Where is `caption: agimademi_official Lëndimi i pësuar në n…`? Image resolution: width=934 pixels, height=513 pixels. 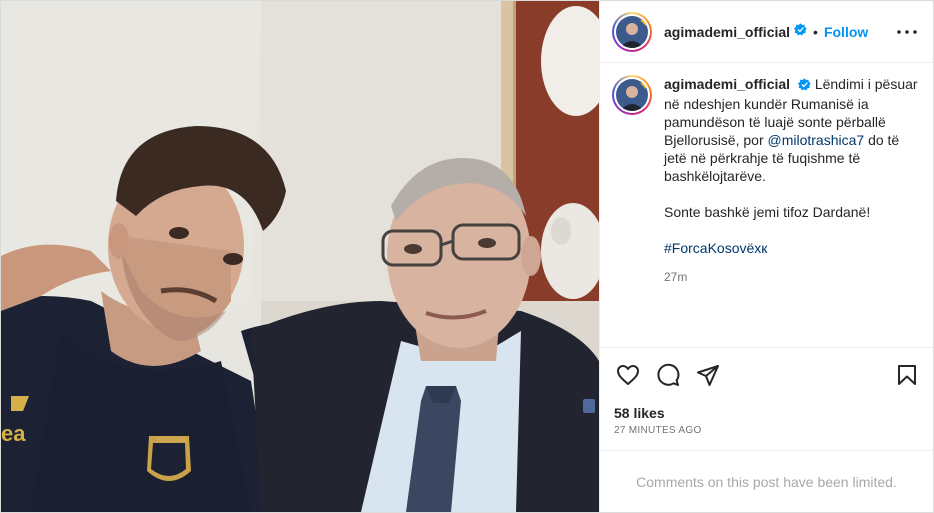
caption: agimademi_official Lëndimi i pësuar në n… is located at coordinates (791, 211).